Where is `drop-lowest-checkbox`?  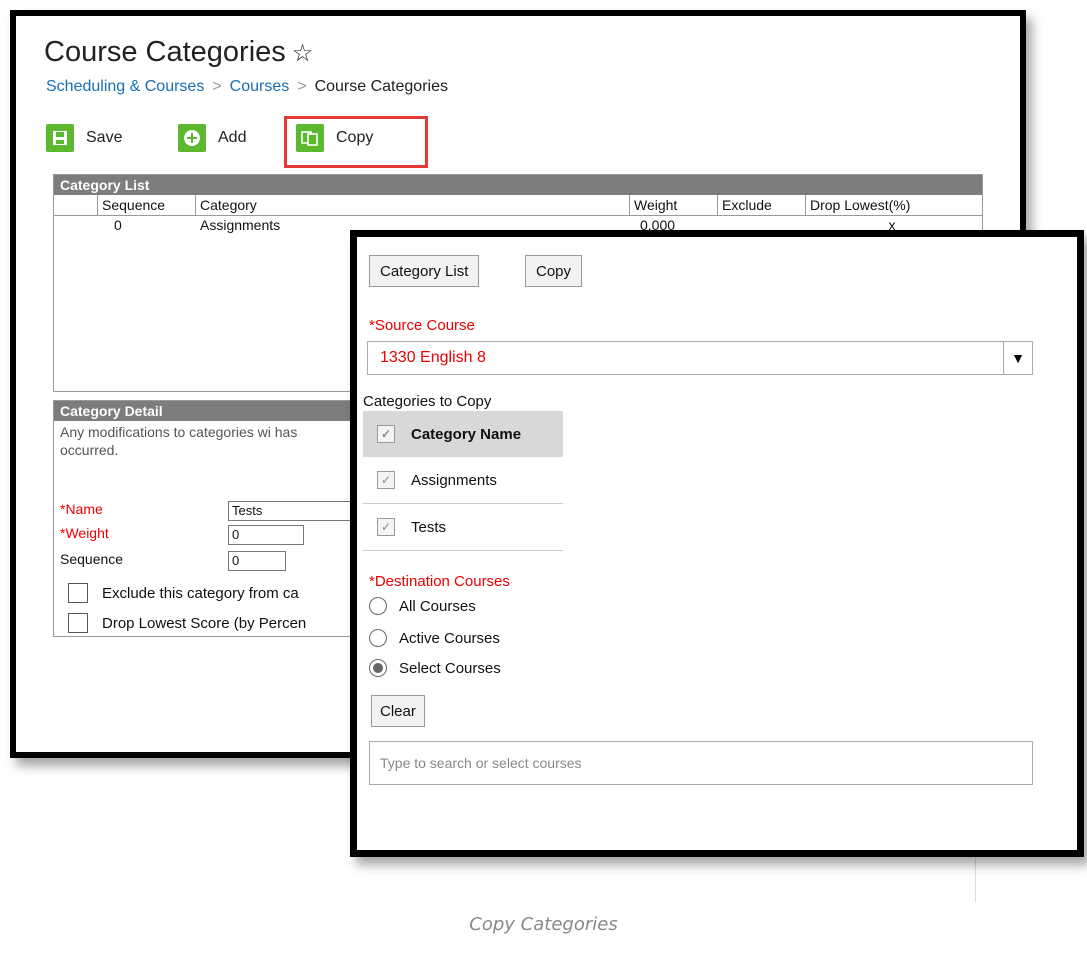 drop-lowest-checkbox is located at coordinates (78, 623).